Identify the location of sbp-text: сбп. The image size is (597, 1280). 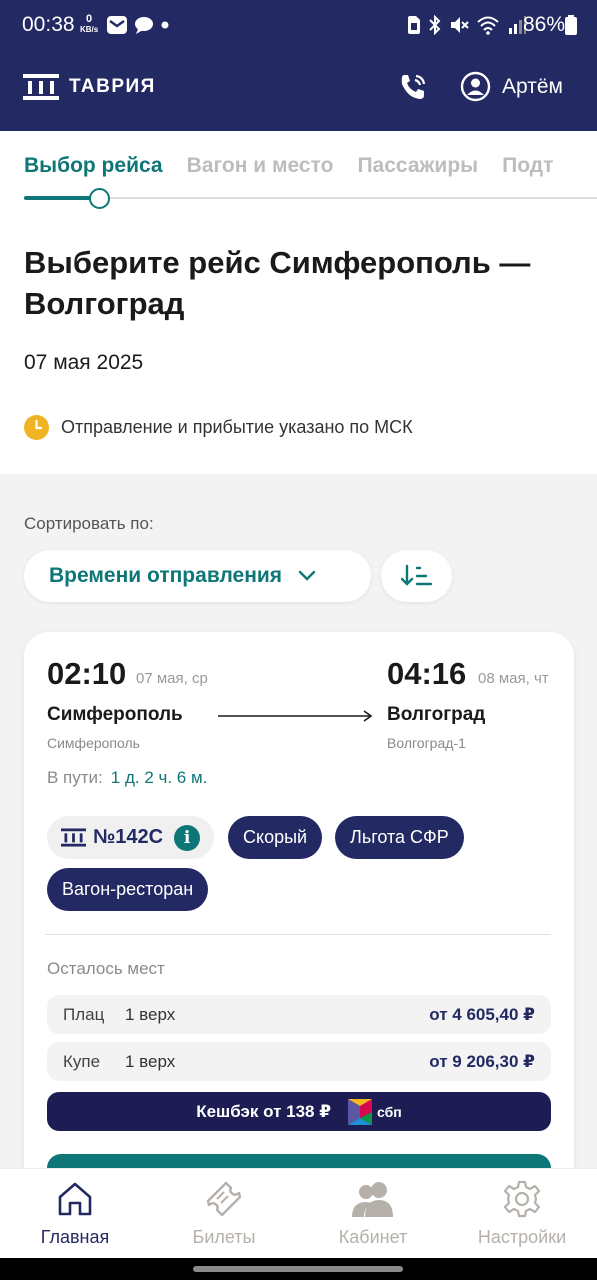
(389, 1111).